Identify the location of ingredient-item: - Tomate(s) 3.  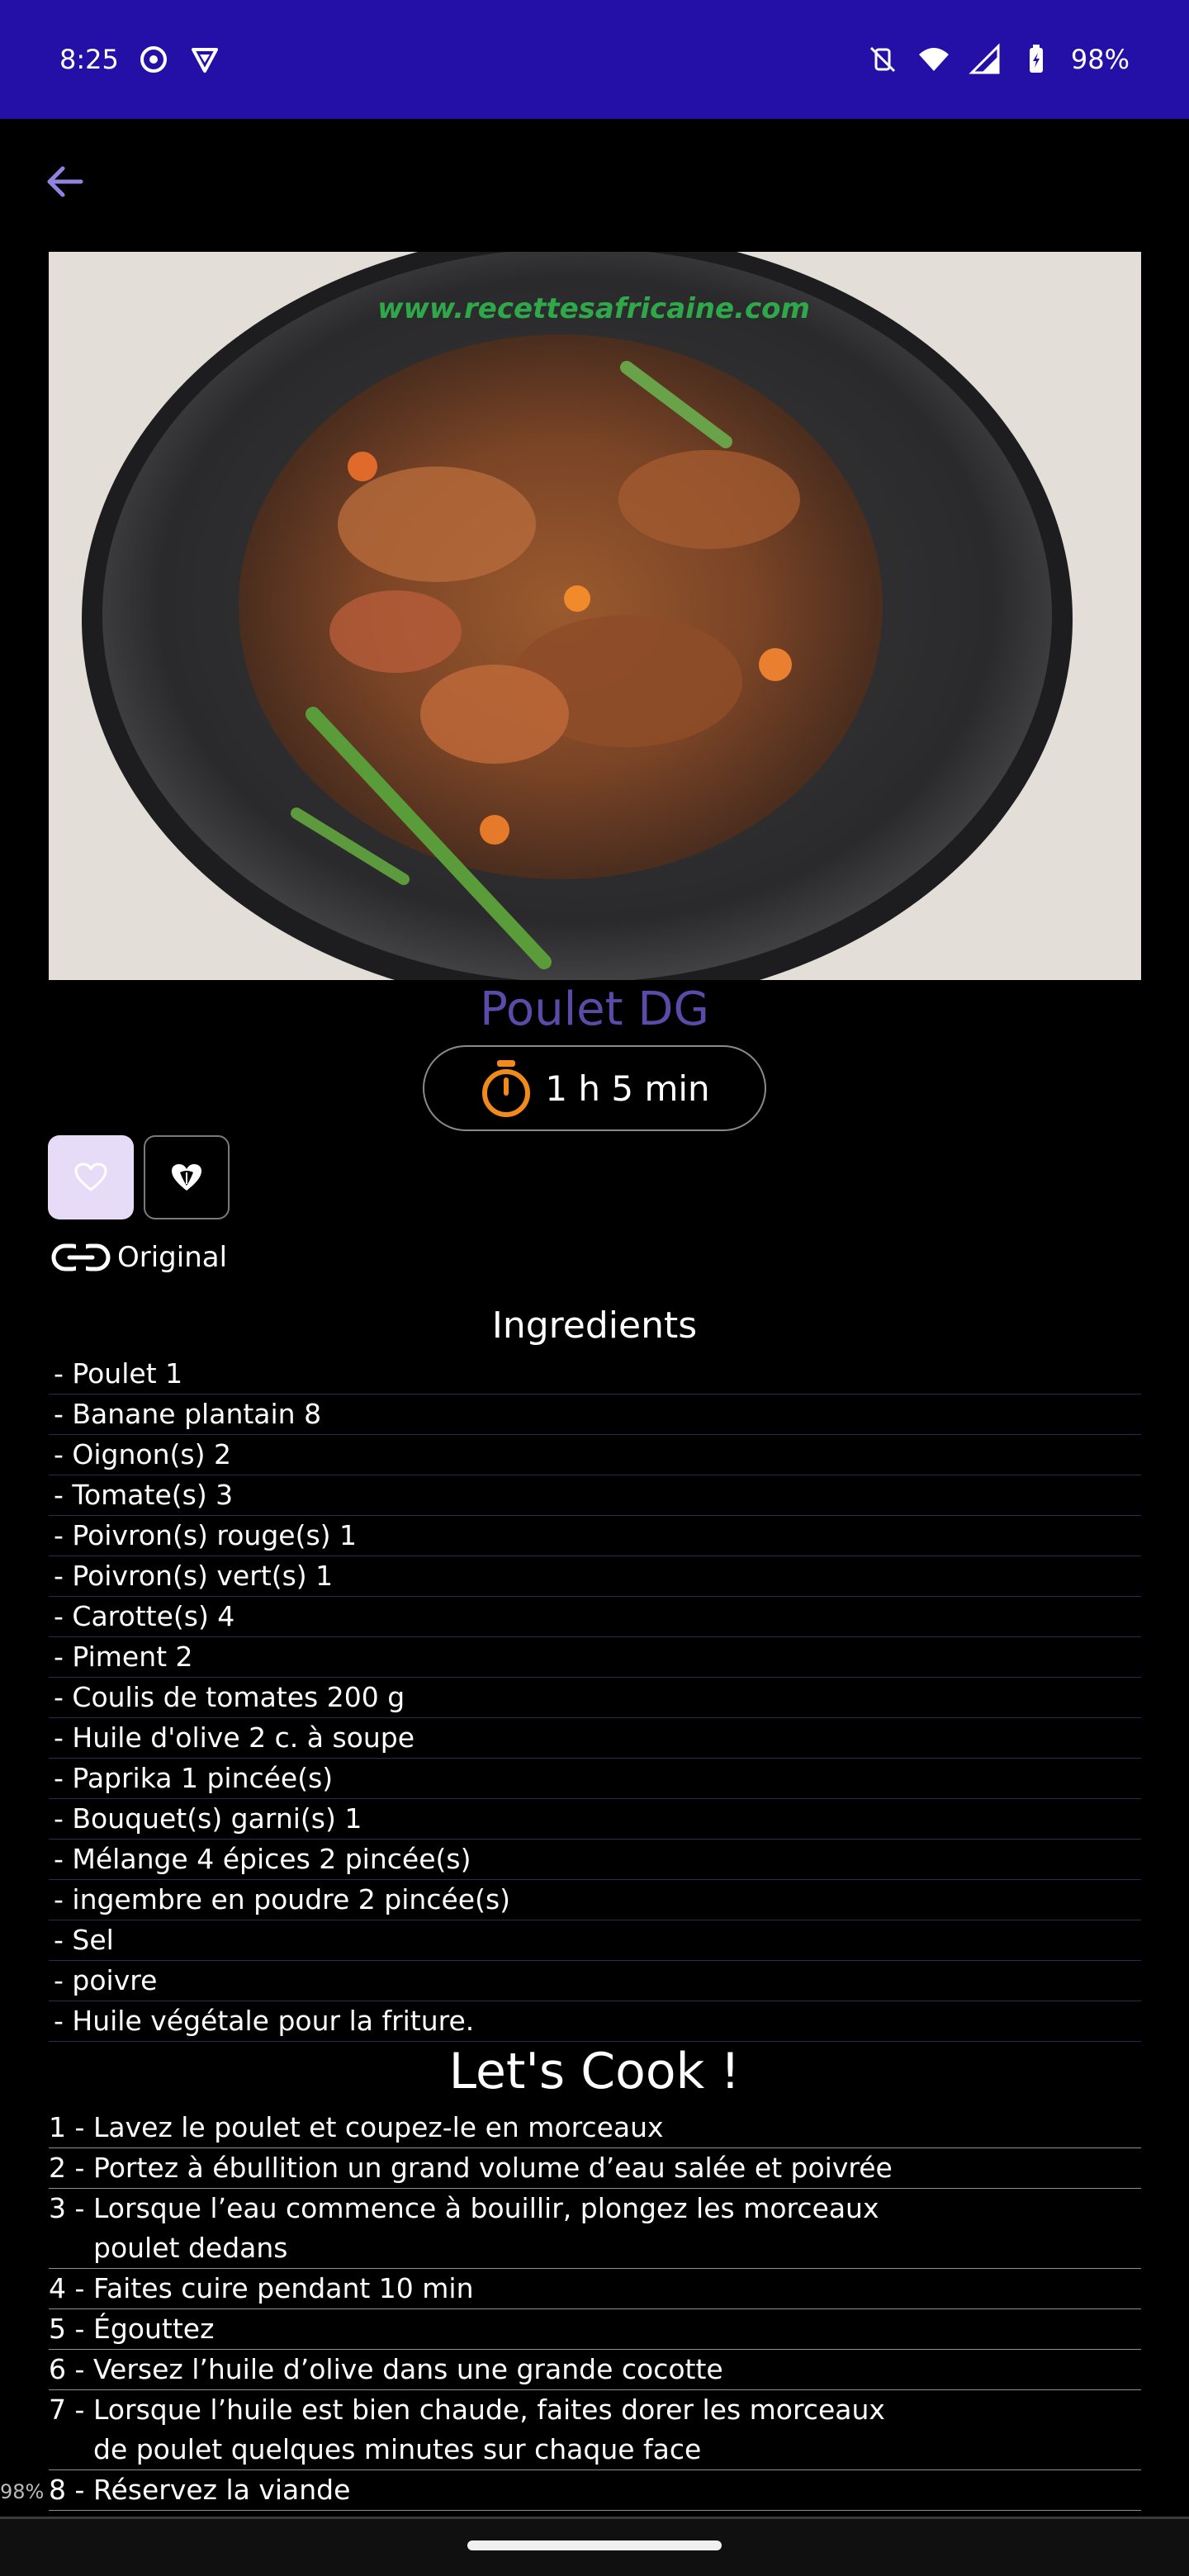
(595, 1495).